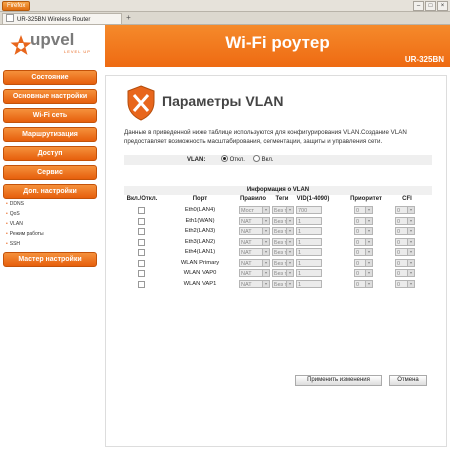 The height and width of the screenshot is (450, 450). Describe the element at coordinates (50, 172) in the screenshot. I see `nav-service: Сервис` at that location.